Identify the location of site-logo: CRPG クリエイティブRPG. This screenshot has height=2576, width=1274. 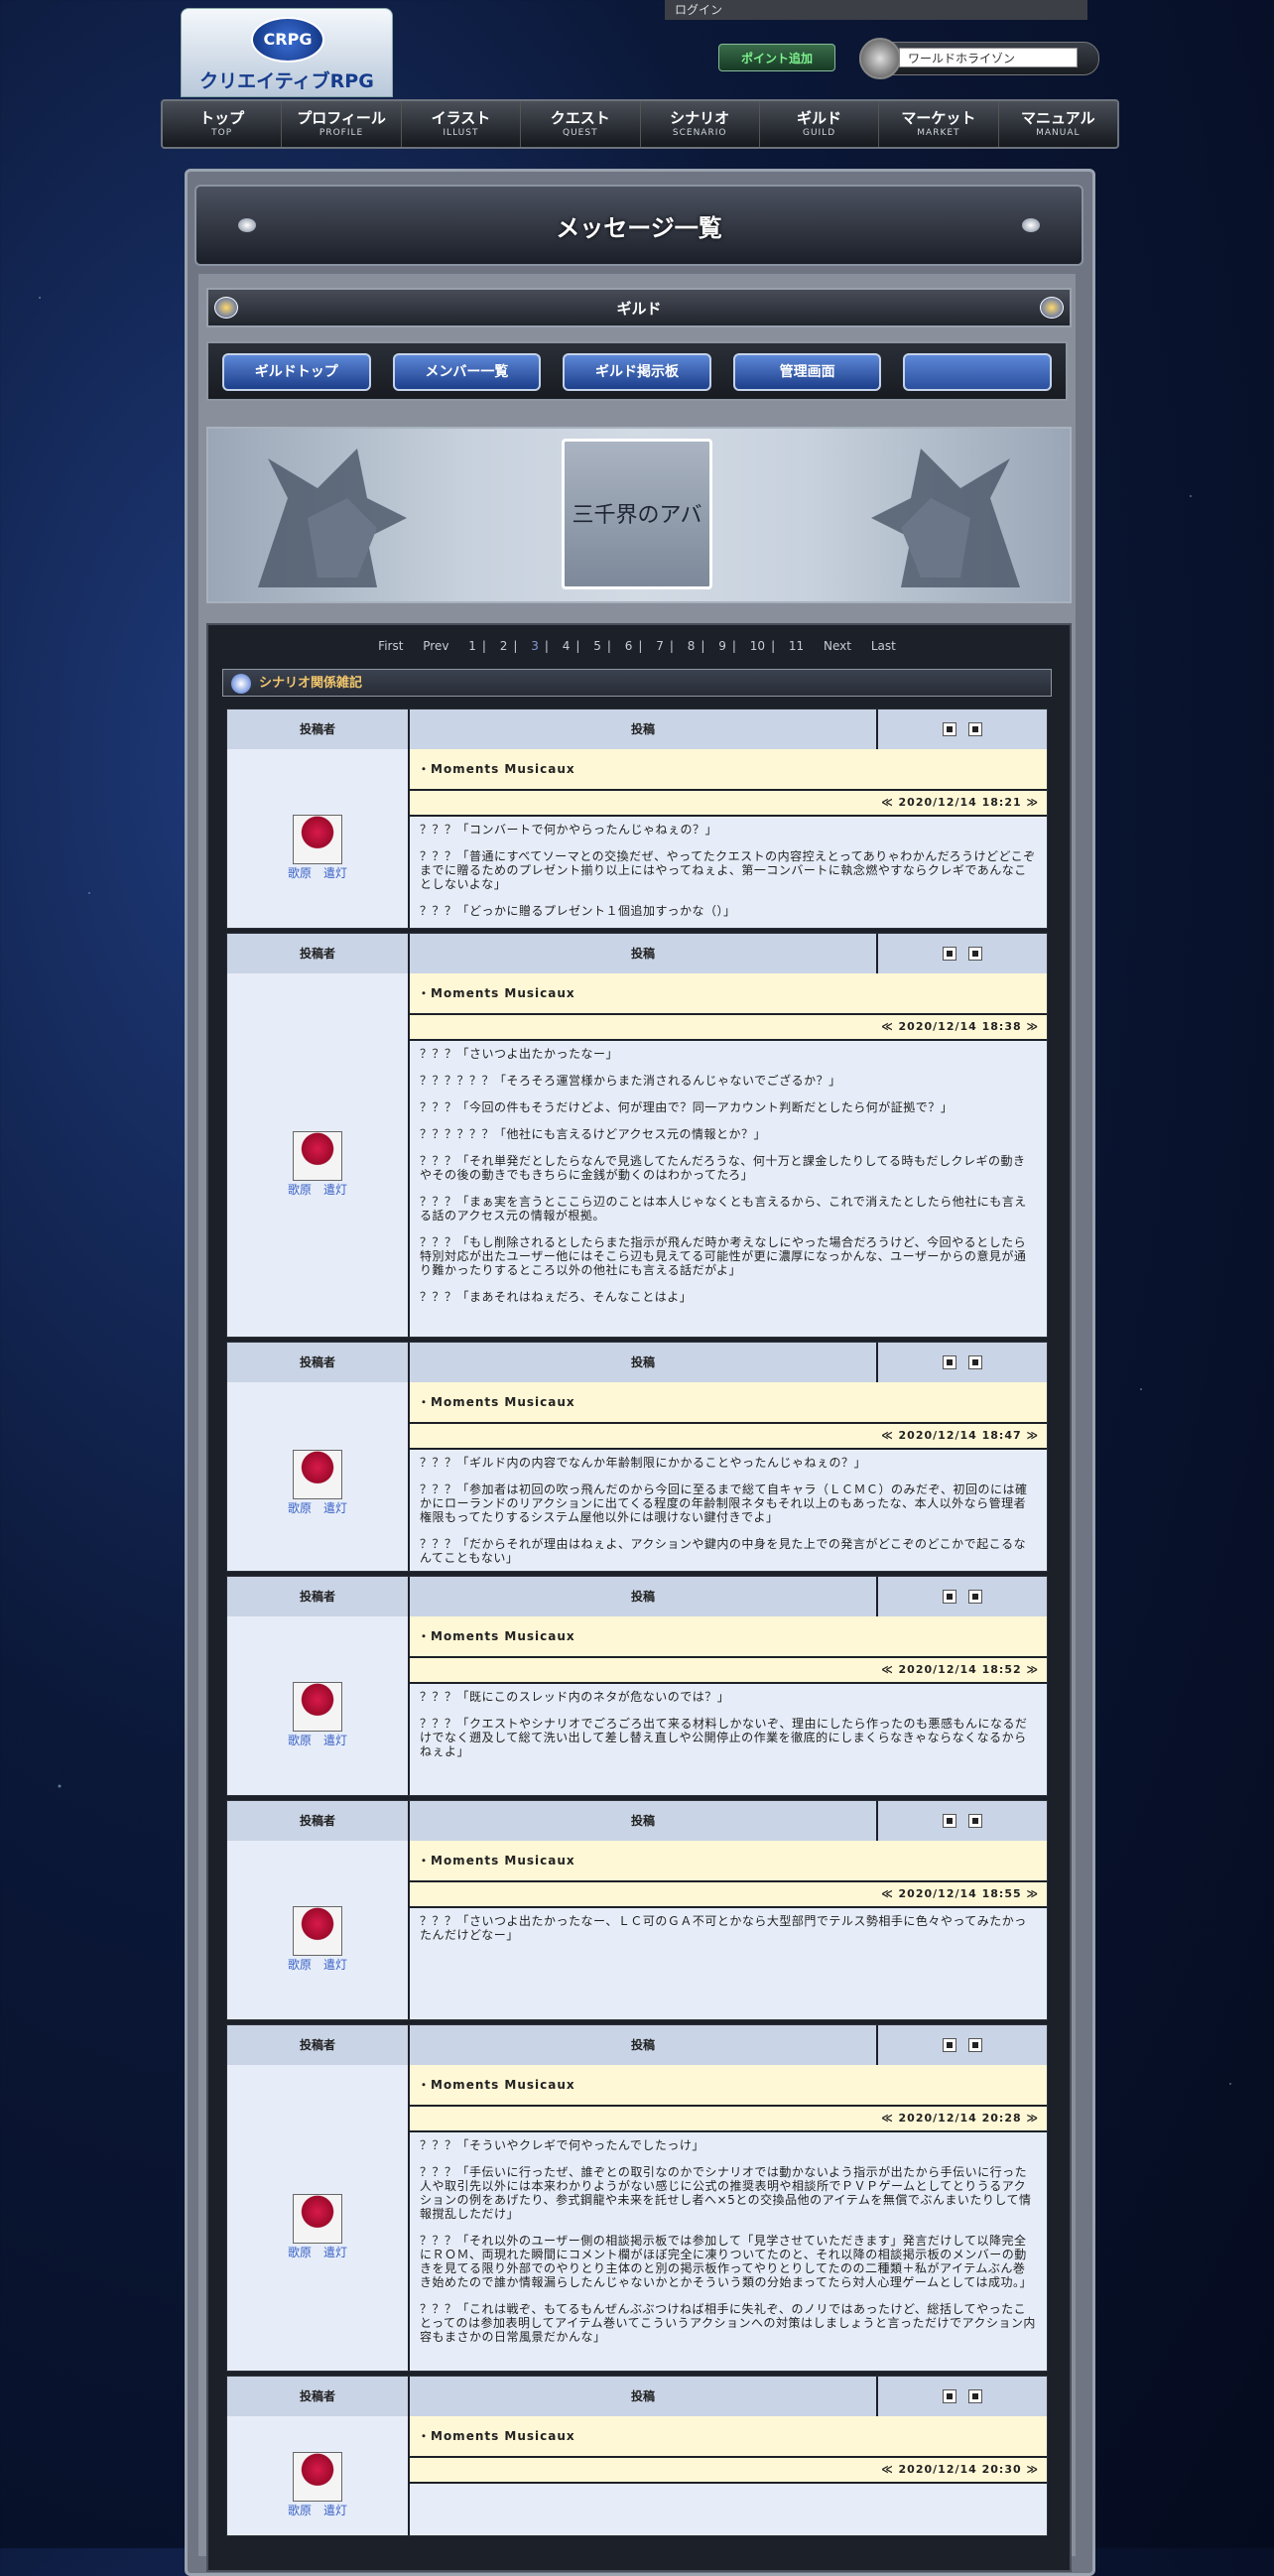
(287, 53).